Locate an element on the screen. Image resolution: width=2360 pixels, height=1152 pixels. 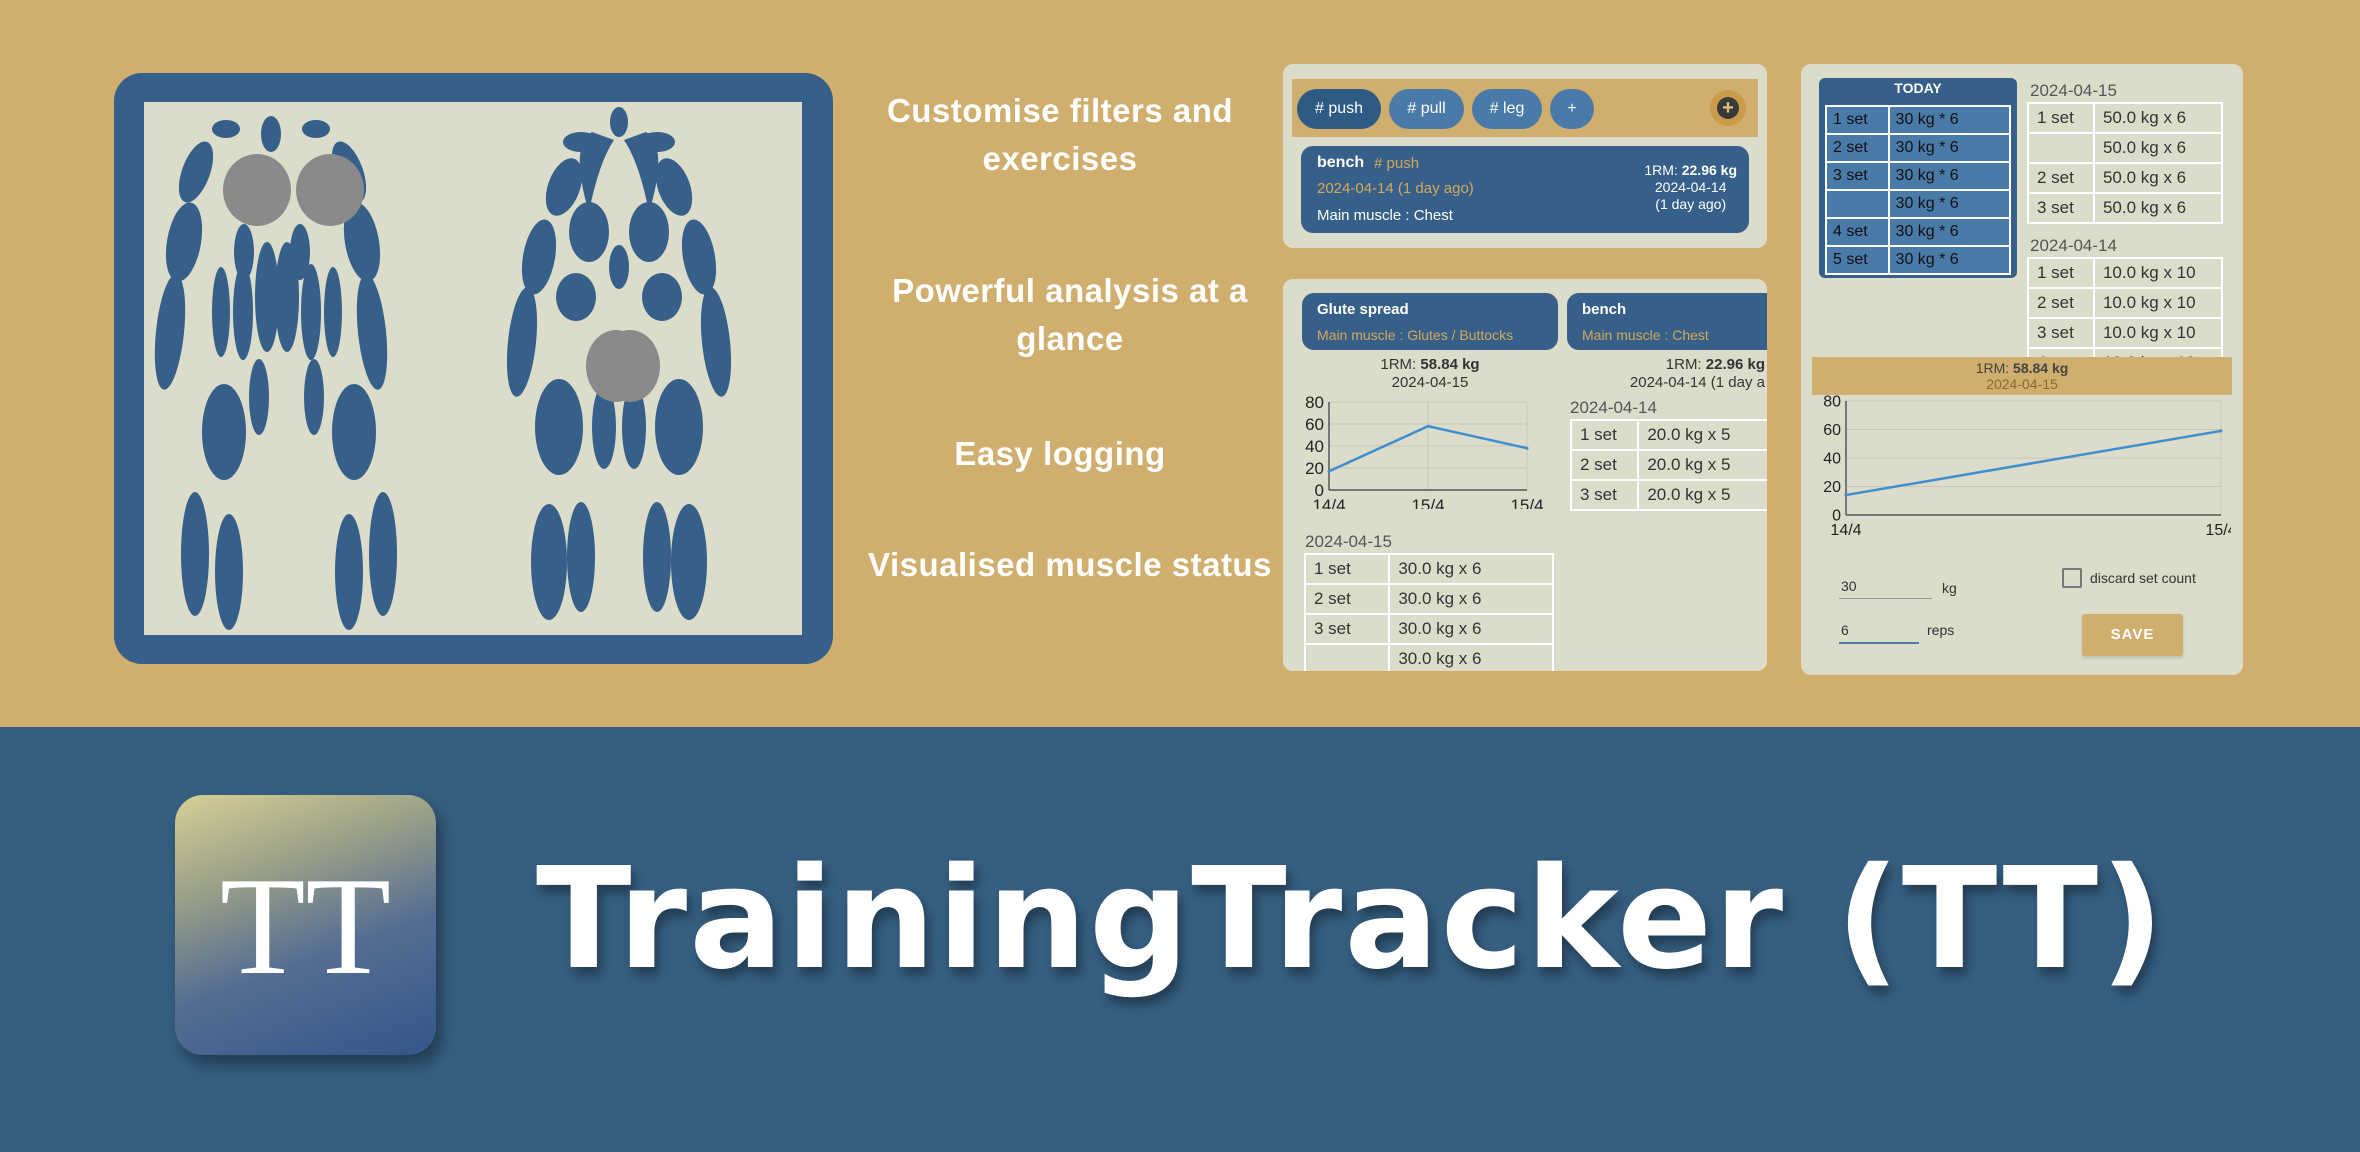
y-tick-label: 80 is located at coordinates (1314, 403).